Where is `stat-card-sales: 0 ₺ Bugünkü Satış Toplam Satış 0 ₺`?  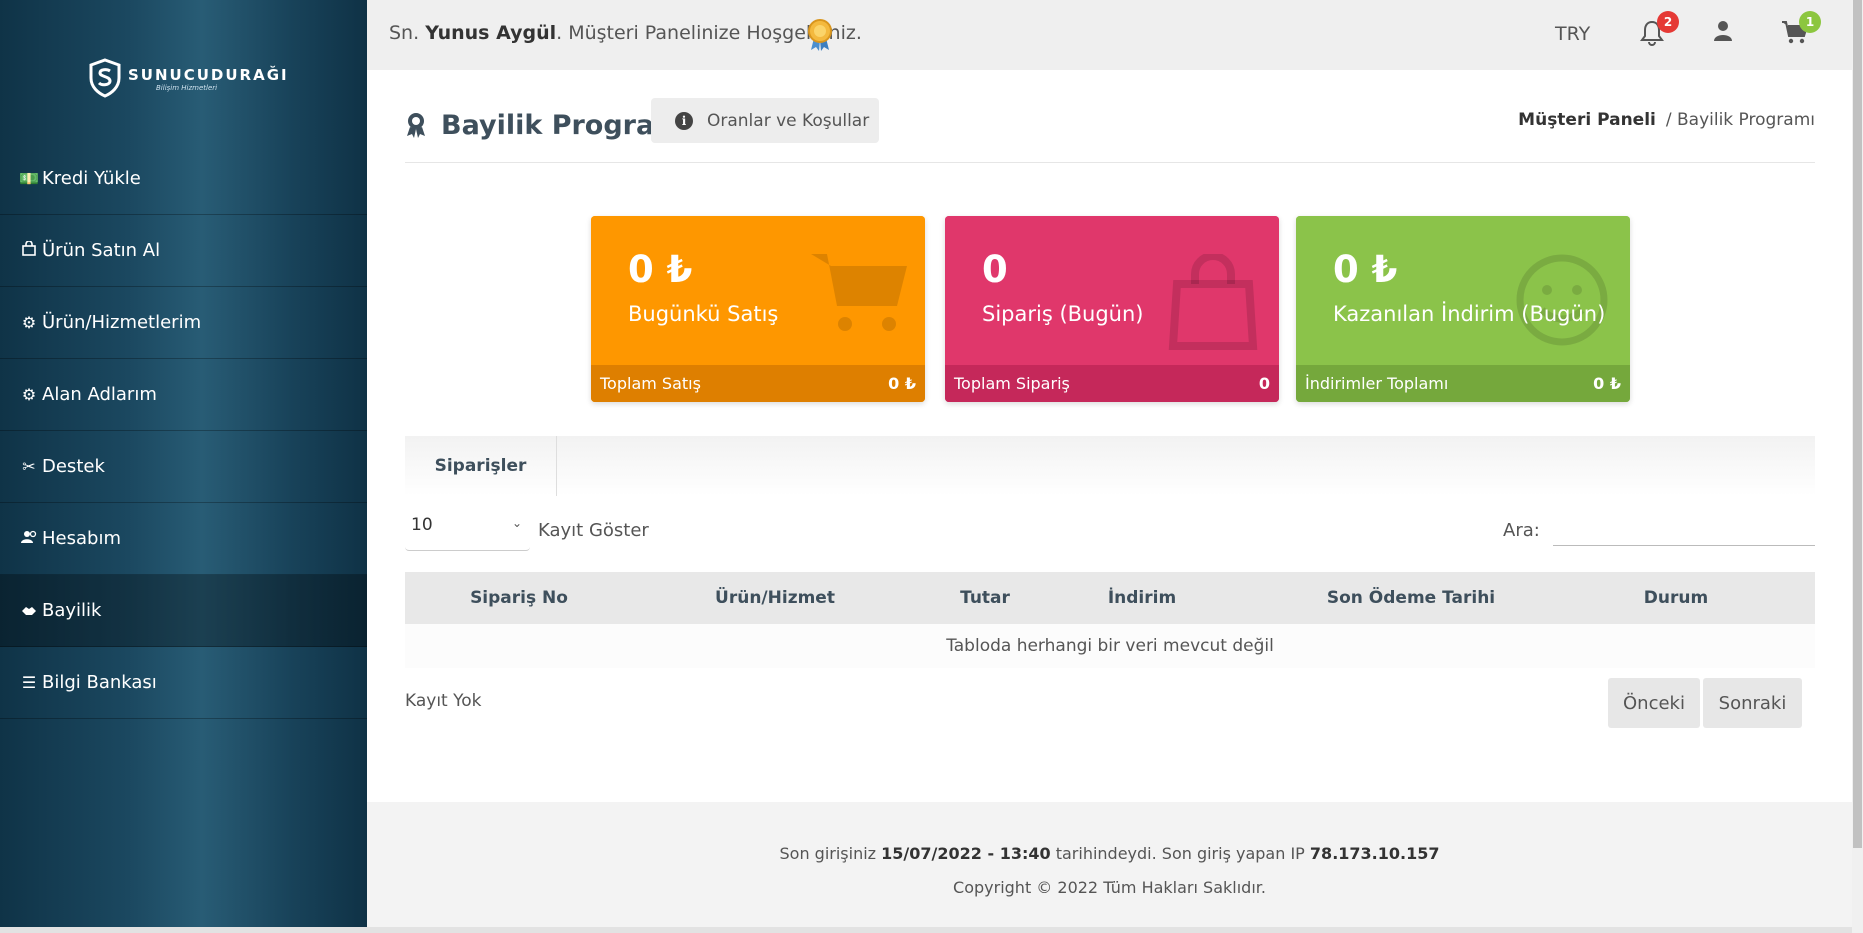
stat-card-sales: 0 ₺ Bugünkü Satış Toplam Satış 0 ₺ is located at coordinates (758, 309).